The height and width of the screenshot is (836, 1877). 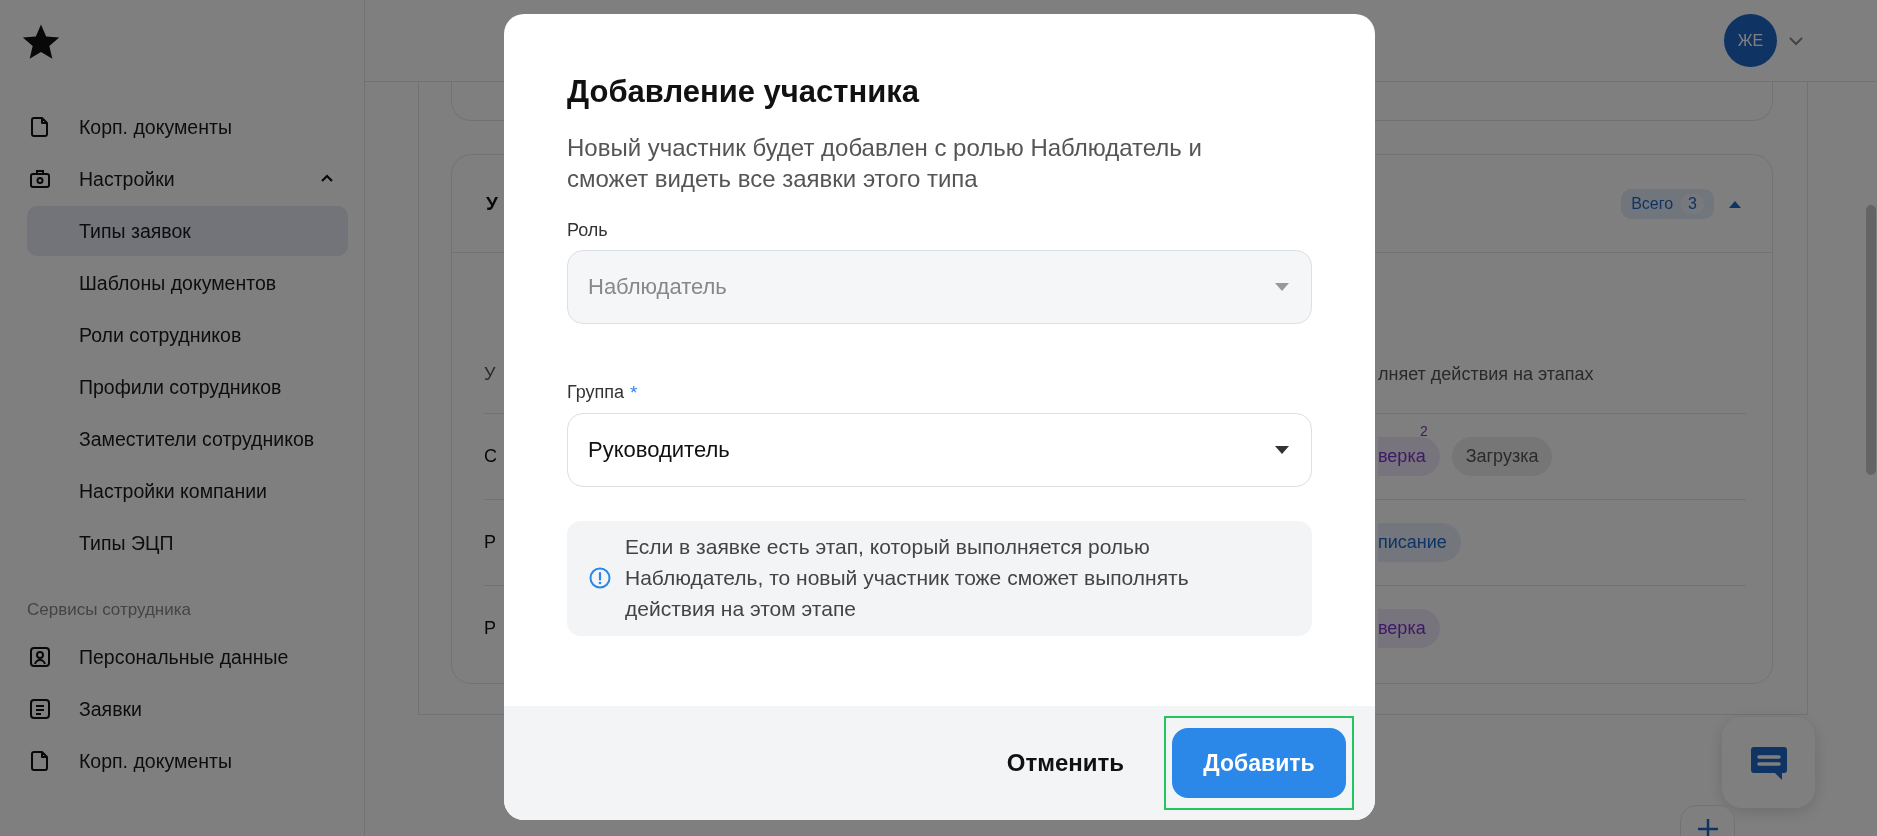 What do you see at coordinates (1419, 542) in the screenshot?
I see `stage-tag: писание` at bounding box center [1419, 542].